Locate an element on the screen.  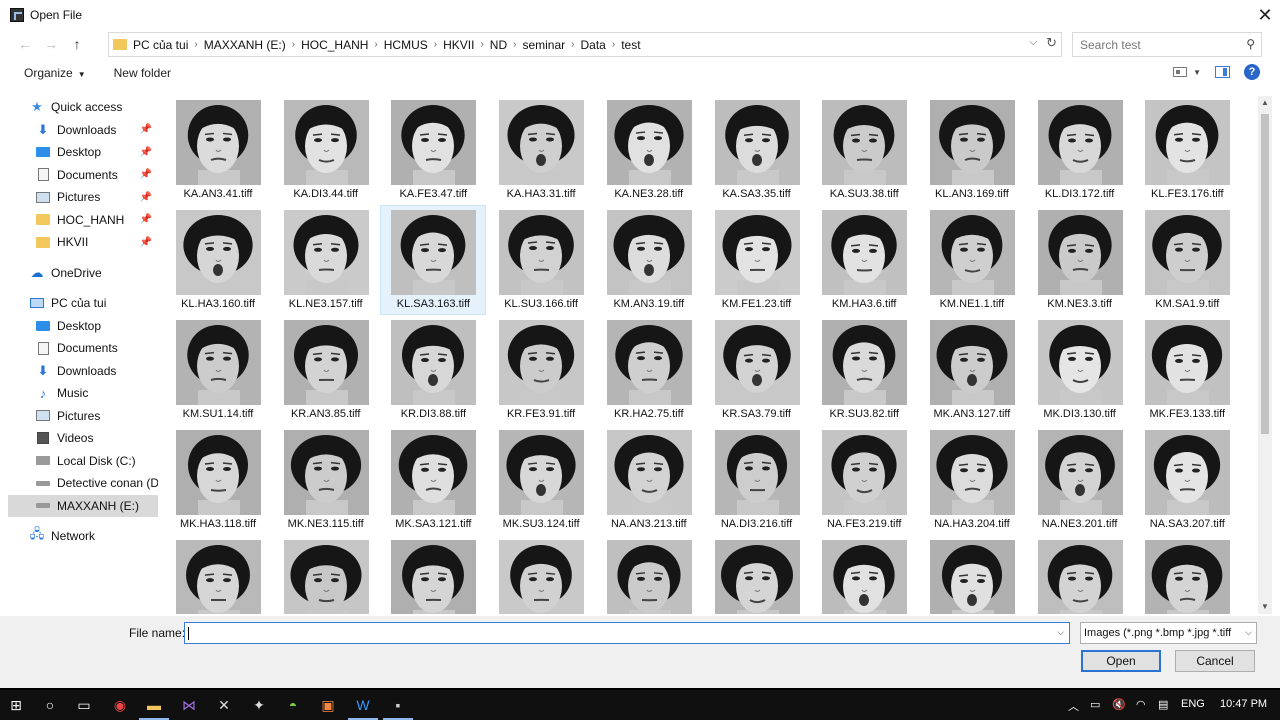
file-thumbnail: KL.FE3.176.tiff is located at coordinates (1187, 150).